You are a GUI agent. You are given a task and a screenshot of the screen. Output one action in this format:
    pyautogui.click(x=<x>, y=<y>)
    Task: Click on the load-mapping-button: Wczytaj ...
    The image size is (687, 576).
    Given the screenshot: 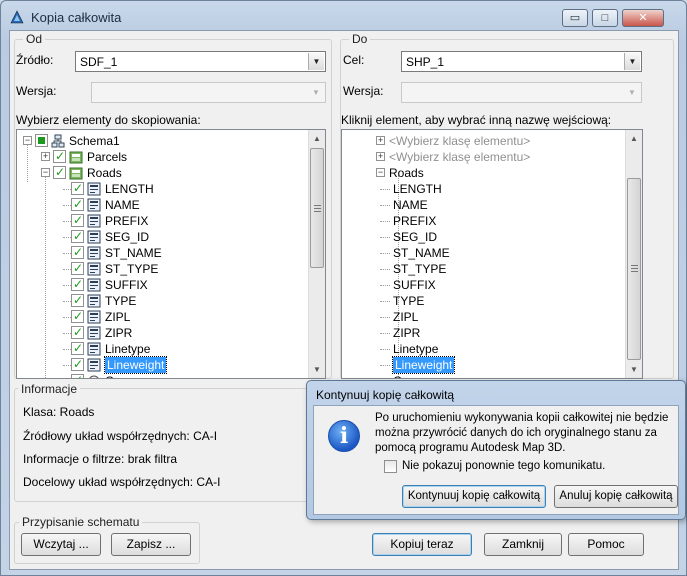 What is the action you would take?
    pyautogui.click(x=61, y=544)
    